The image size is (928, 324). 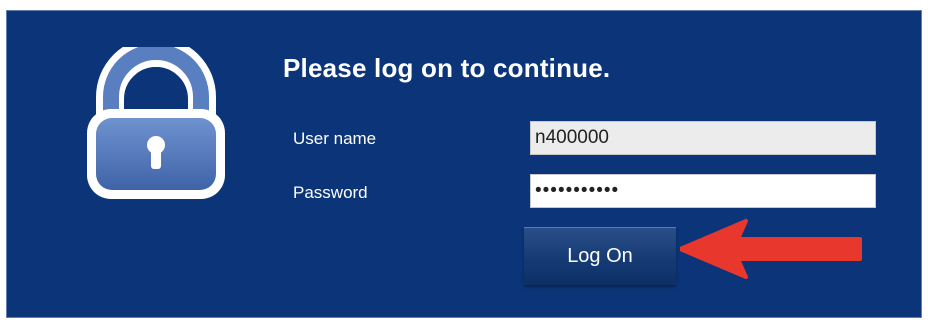 What do you see at coordinates (447, 68) in the screenshot?
I see `dialog-title: Please log on to continue.` at bounding box center [447, 68].